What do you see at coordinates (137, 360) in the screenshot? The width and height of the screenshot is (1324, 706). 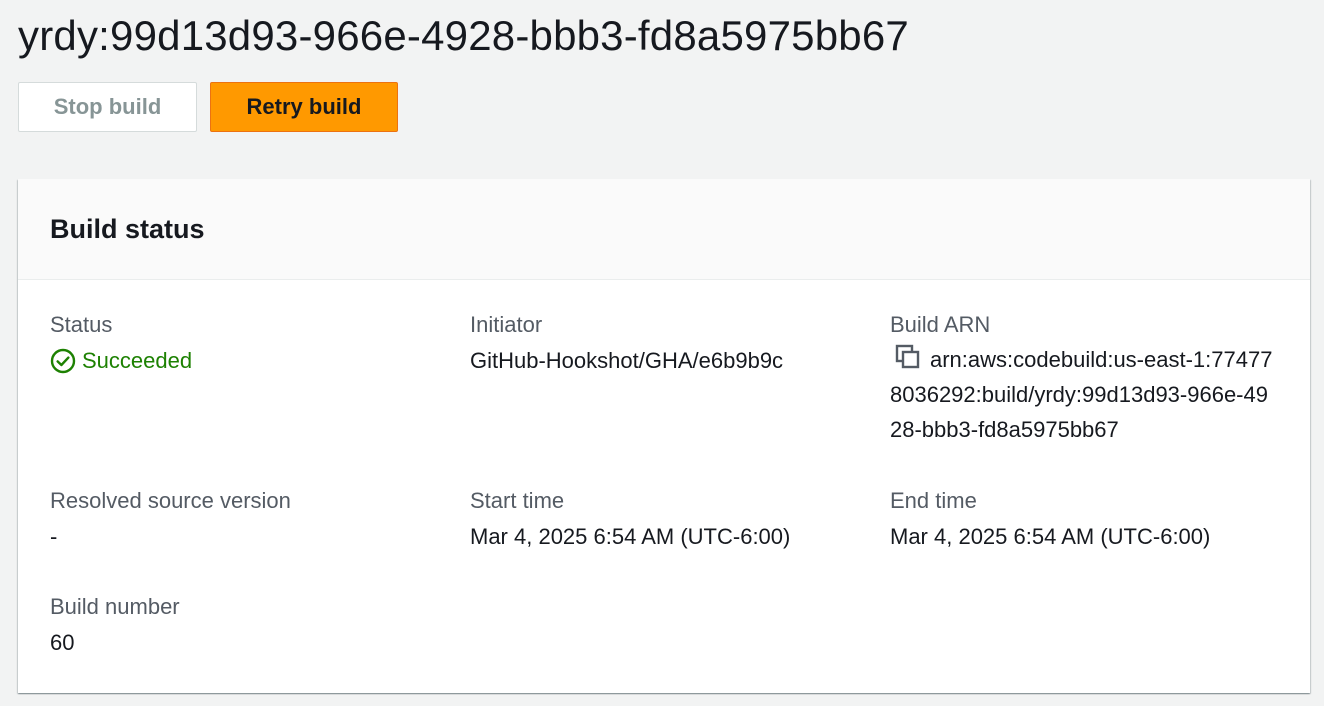 I see `status-text: Succeeded` at bounding box center [137, 360].